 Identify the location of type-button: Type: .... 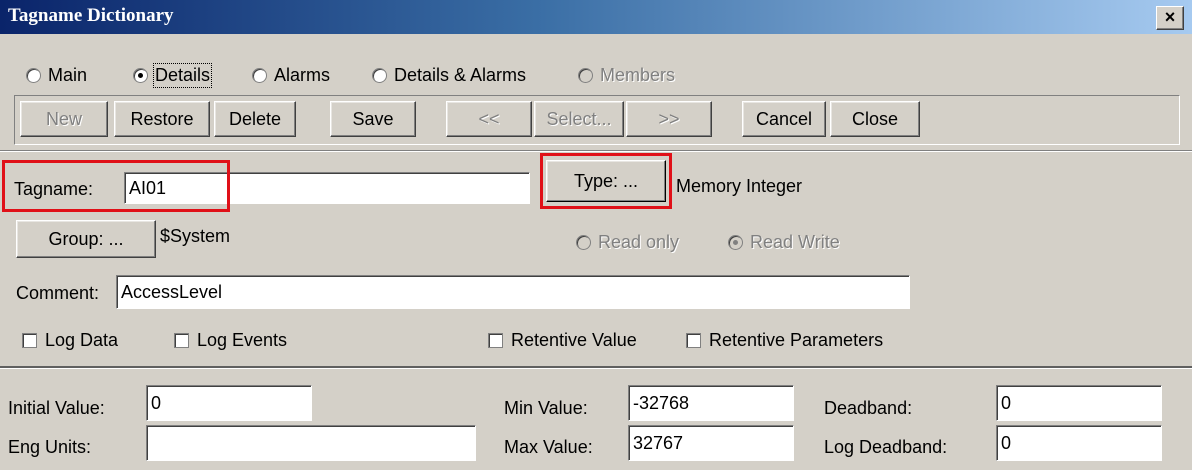
(606, 181).